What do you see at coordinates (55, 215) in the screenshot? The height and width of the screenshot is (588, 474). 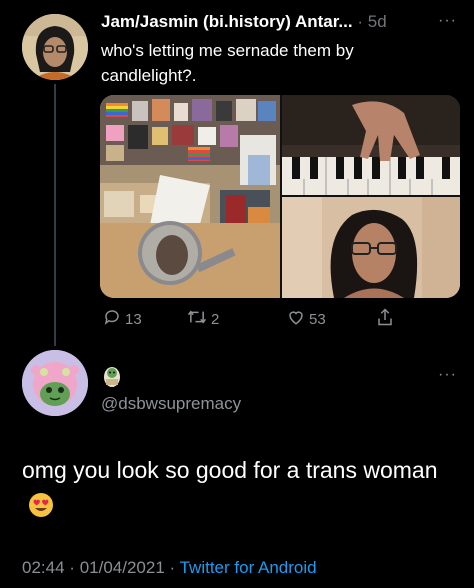 I see `thread-connector` at bounding box center [55, 215].